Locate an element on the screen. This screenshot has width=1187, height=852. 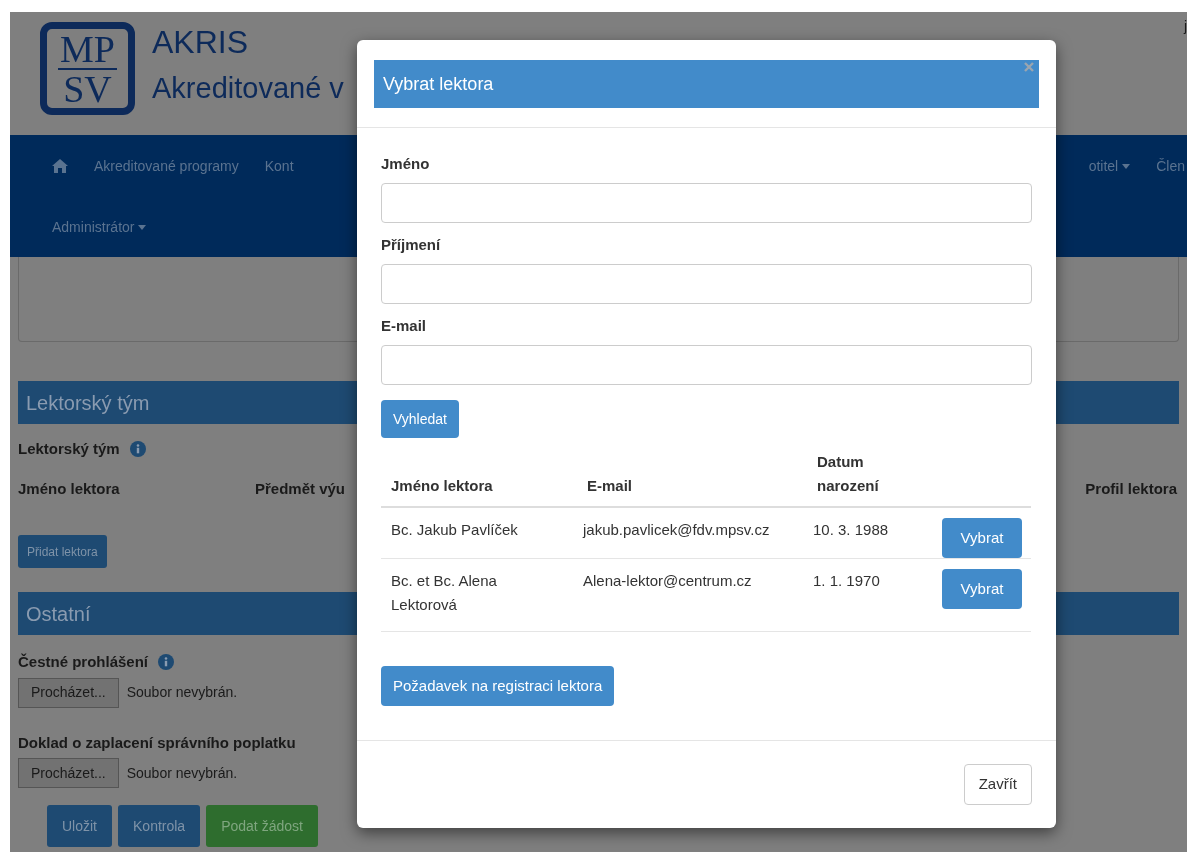
table-cell: jakub.pavlicek@fdv.mpsv.cz is located at coordinates (676, 529).